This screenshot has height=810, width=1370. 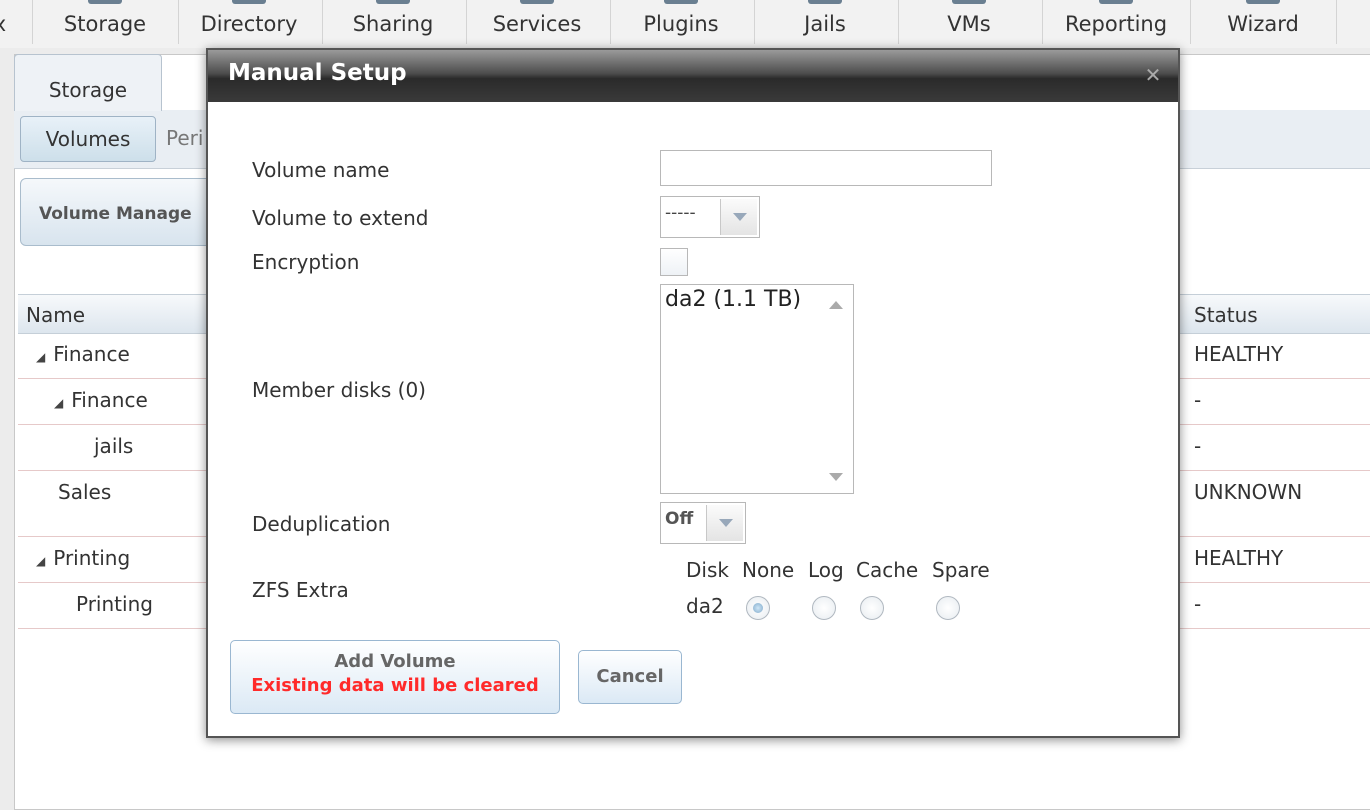 What do you see at coordinates (300, 590) in the screenshot?
I see `zfs-extra-label: ZFS Extra` at bounding box center [300, 590].